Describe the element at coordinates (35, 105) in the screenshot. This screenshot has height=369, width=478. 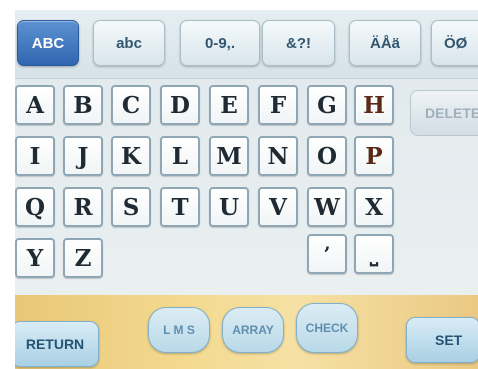
I see `key-a: A` at that location.